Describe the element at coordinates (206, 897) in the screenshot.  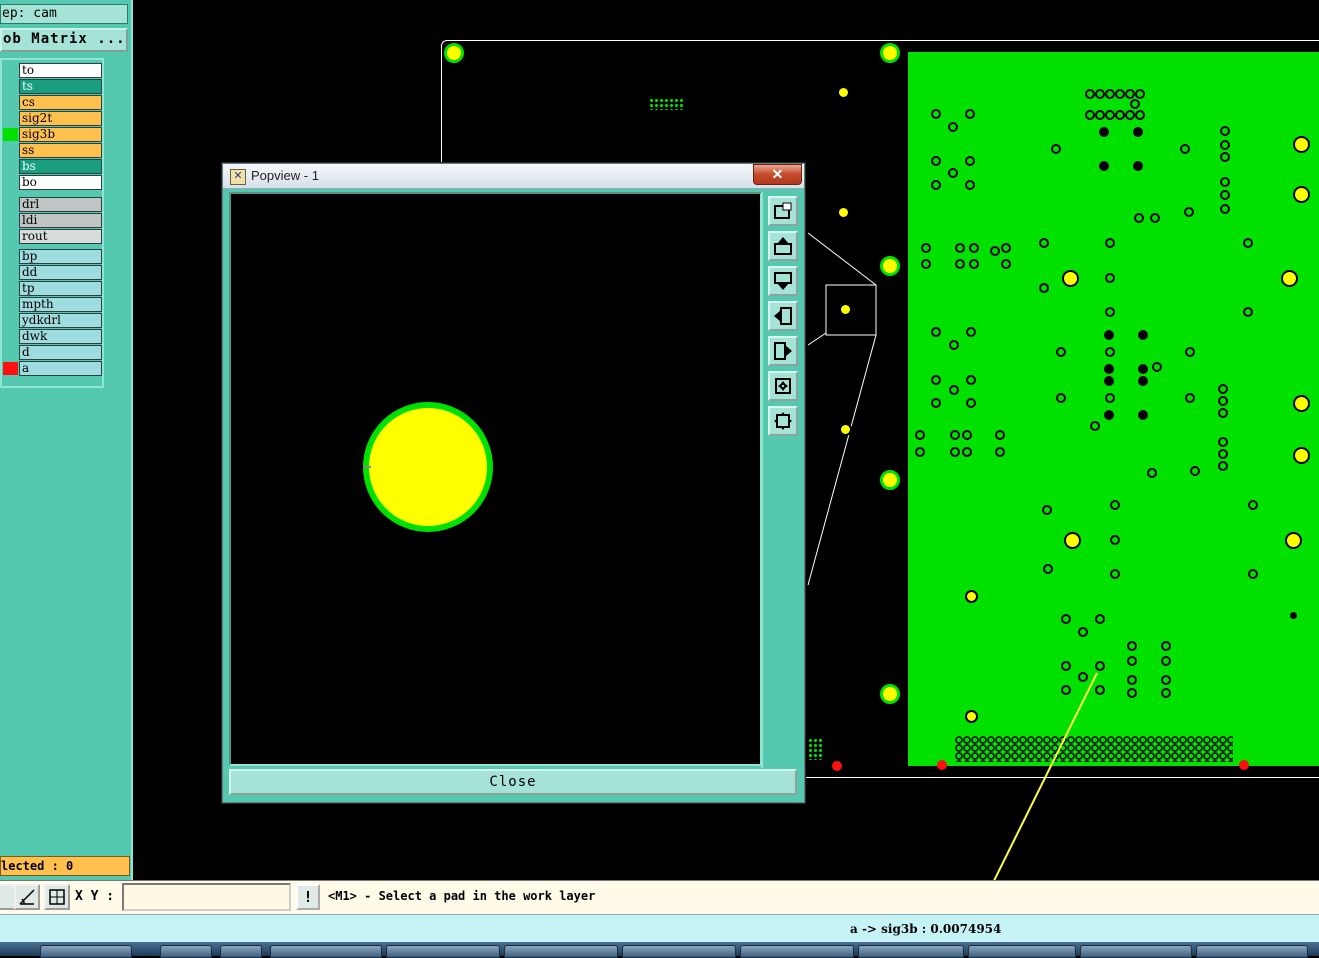
I see `xy-input` at that location.